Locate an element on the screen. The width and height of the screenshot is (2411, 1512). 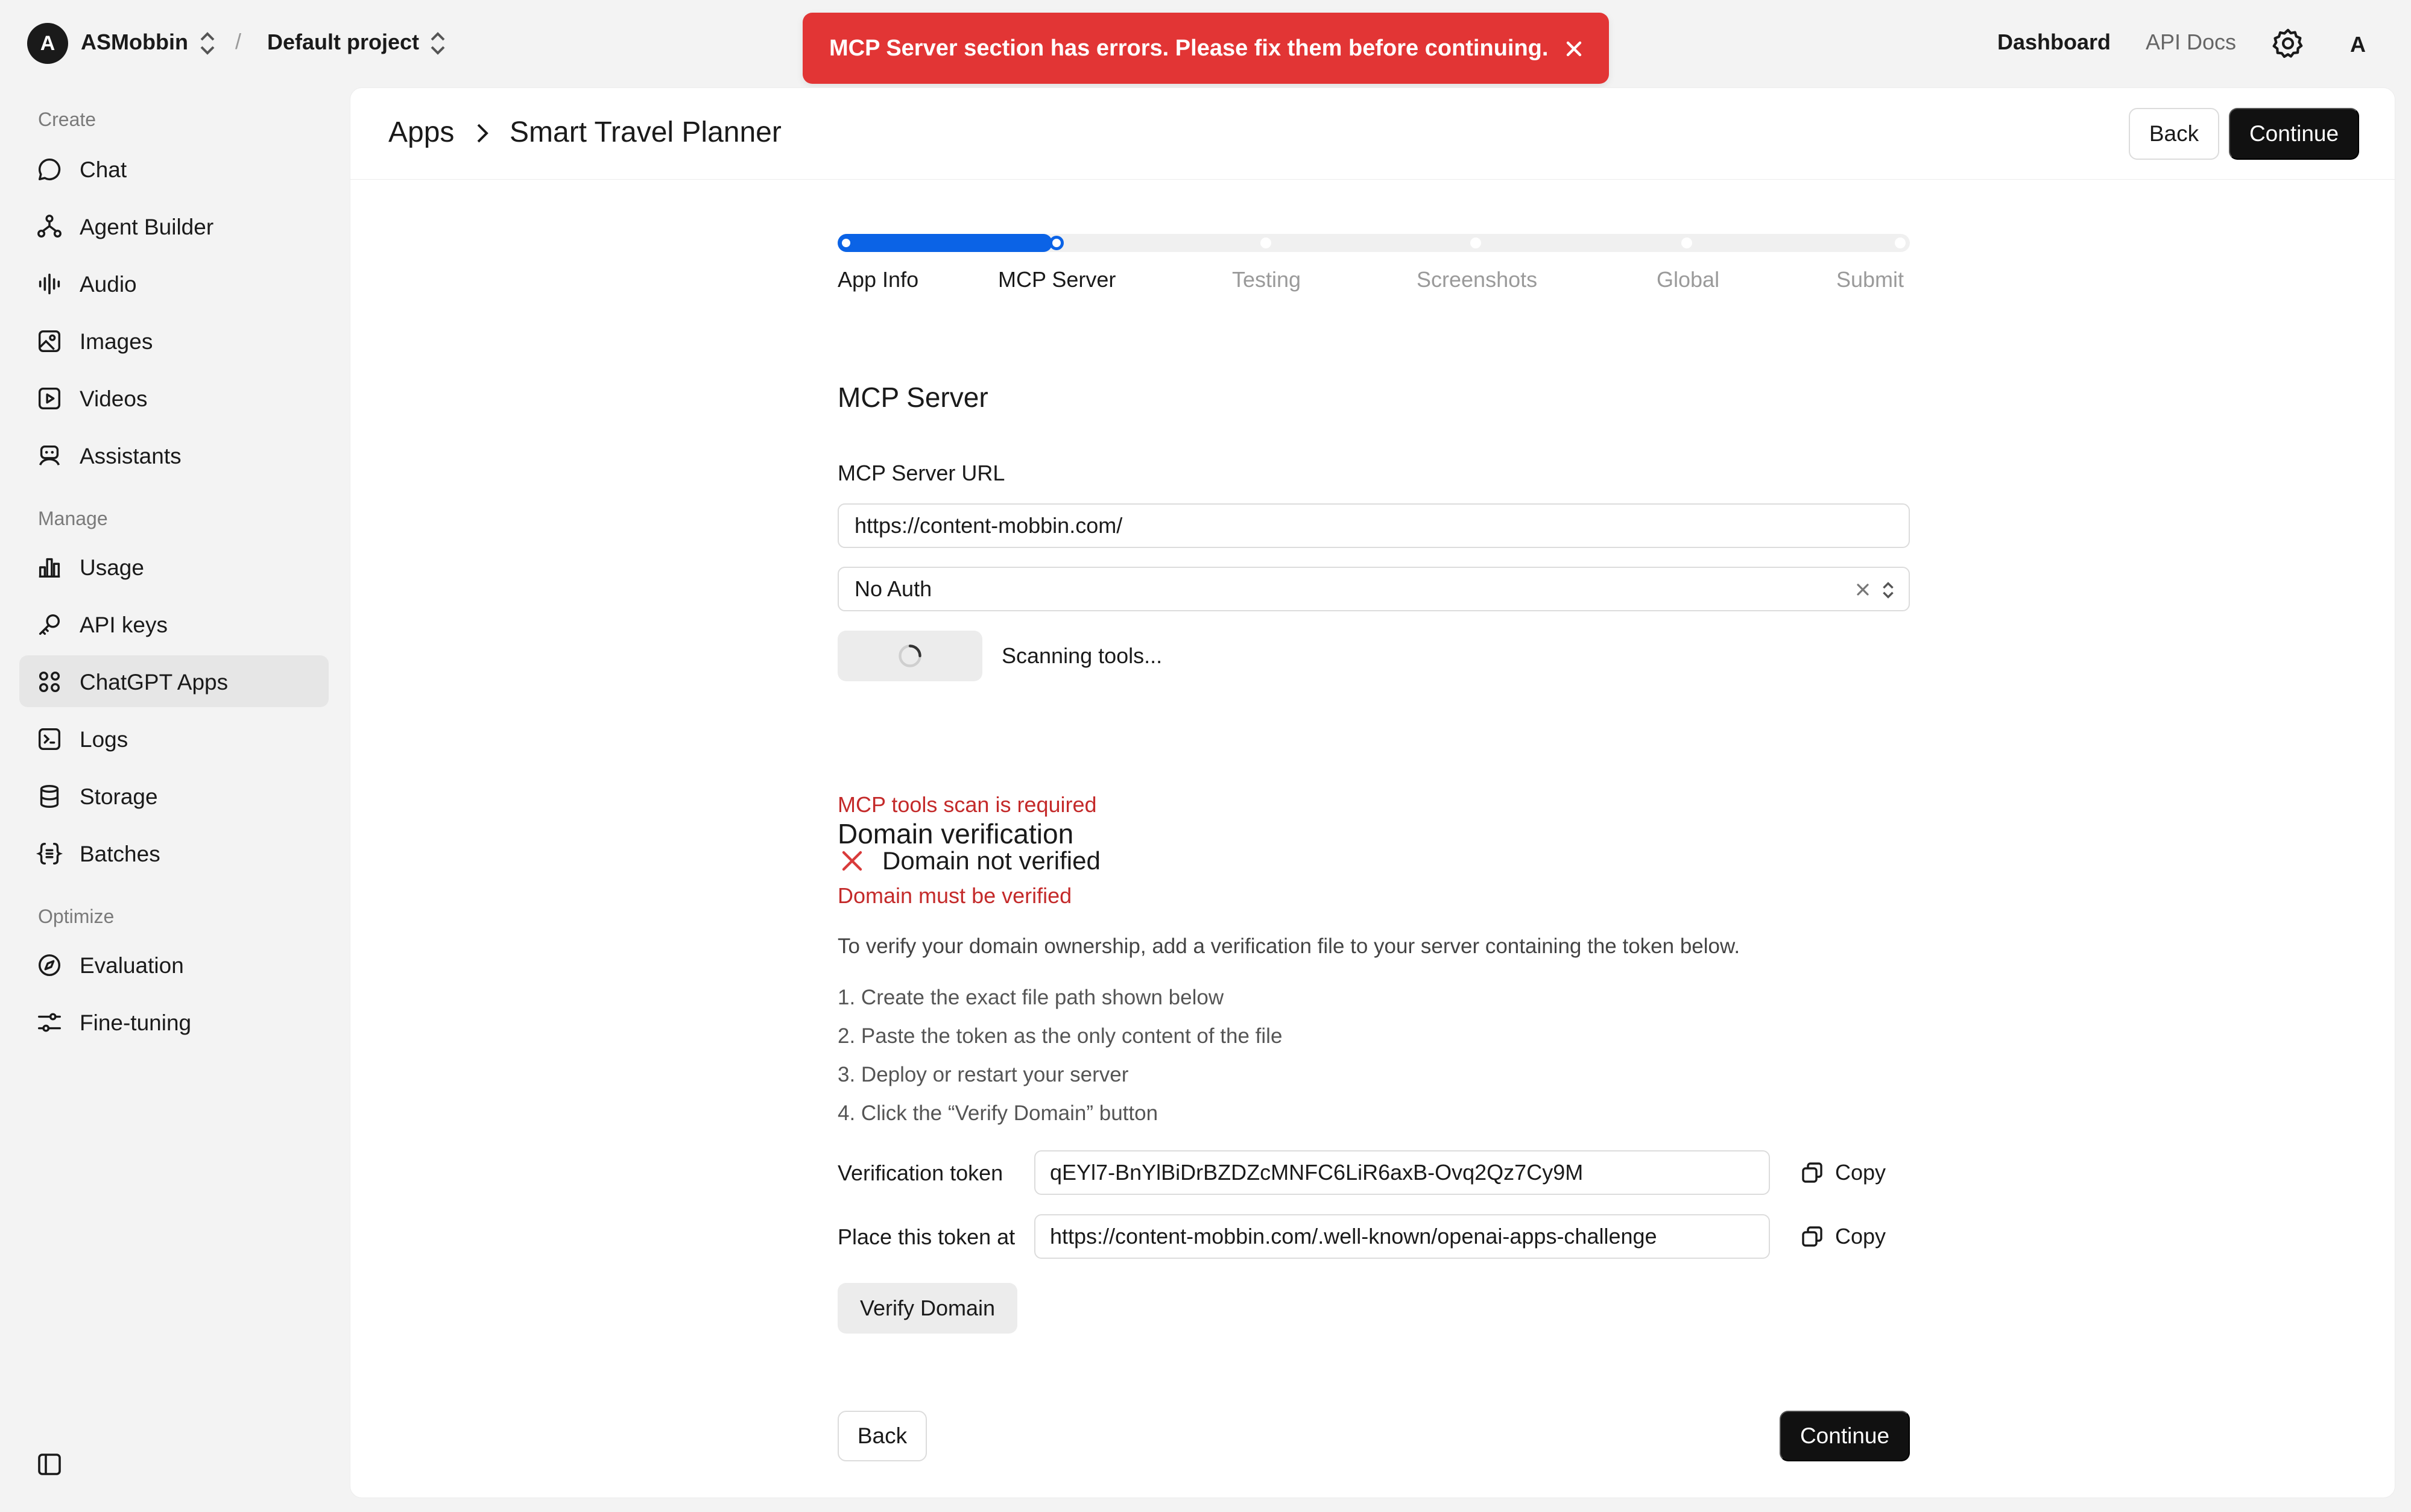
sidebar-item-audio: Audio is located at coordinates (174, 283).